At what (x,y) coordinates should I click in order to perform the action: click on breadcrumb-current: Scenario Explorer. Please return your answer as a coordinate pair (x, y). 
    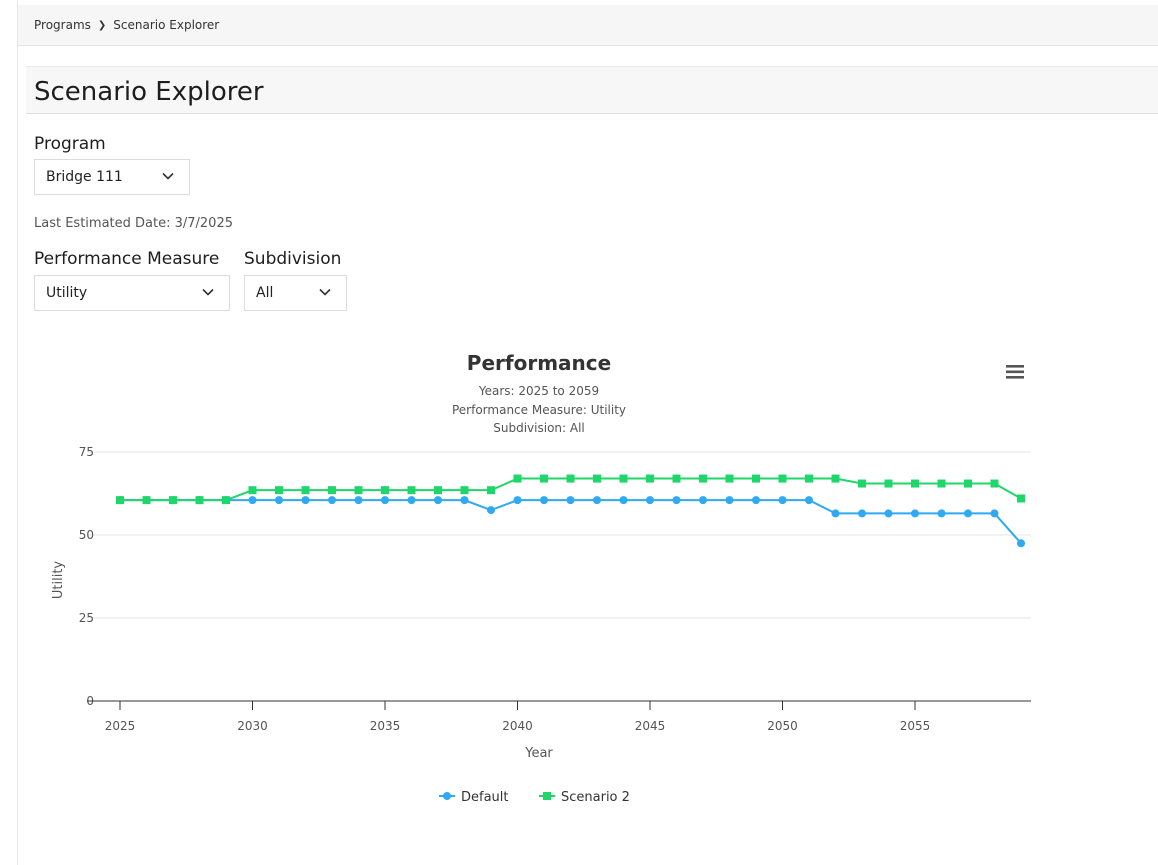
    Looking at the image, I should click on (166, 25).